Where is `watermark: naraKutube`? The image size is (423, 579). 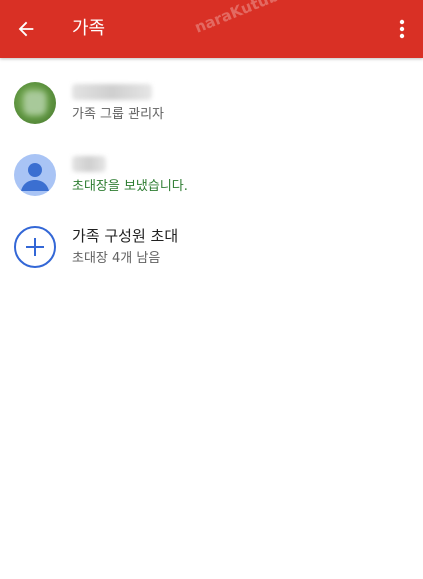
watermark: naraKutube is located at coordinates (241, 18).